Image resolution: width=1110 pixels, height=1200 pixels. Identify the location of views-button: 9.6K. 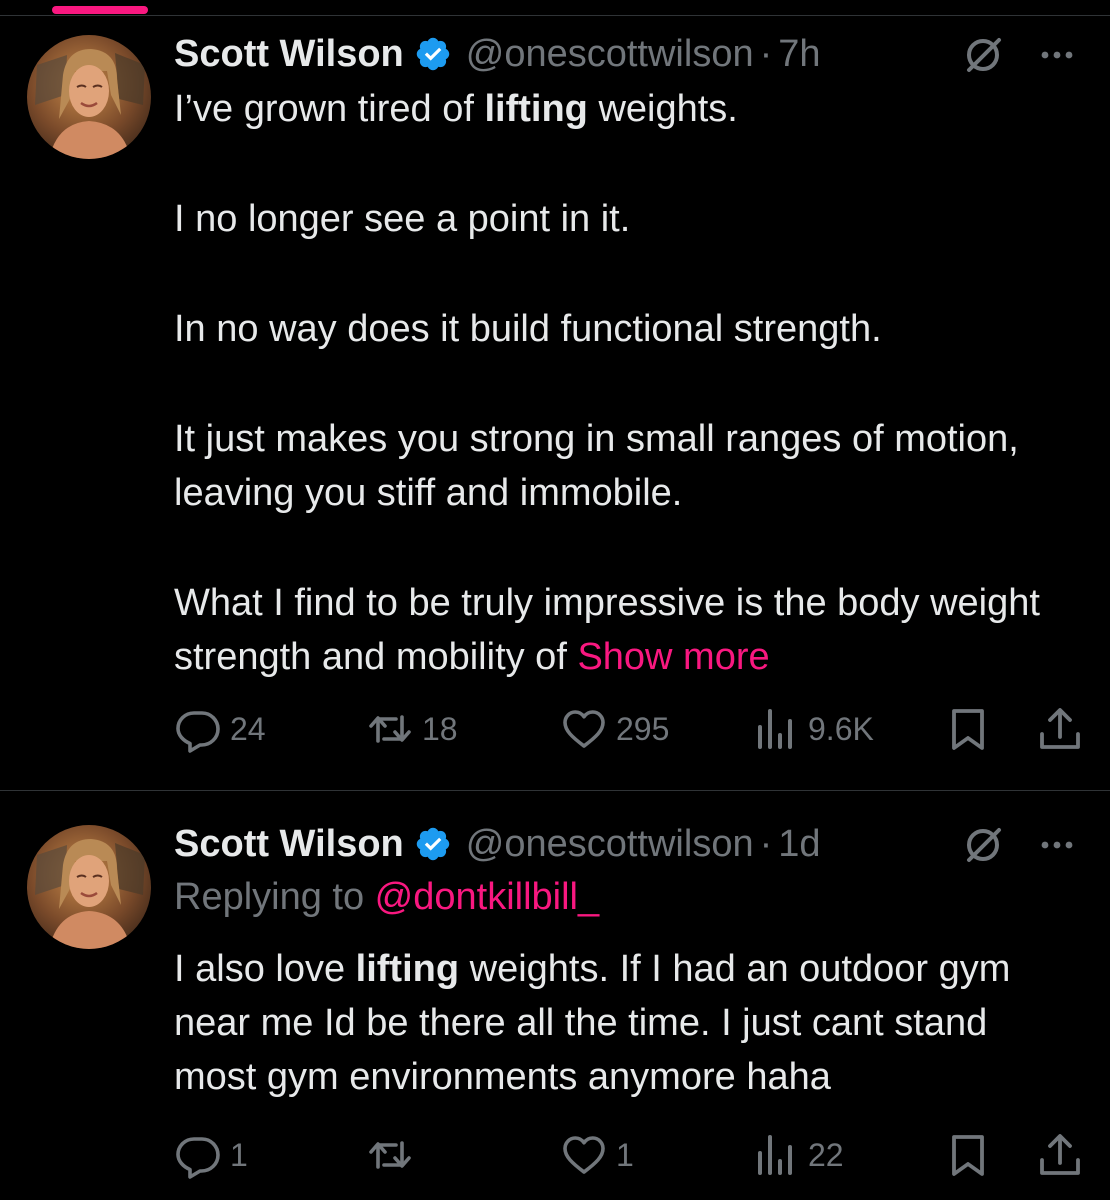
(813, 729).